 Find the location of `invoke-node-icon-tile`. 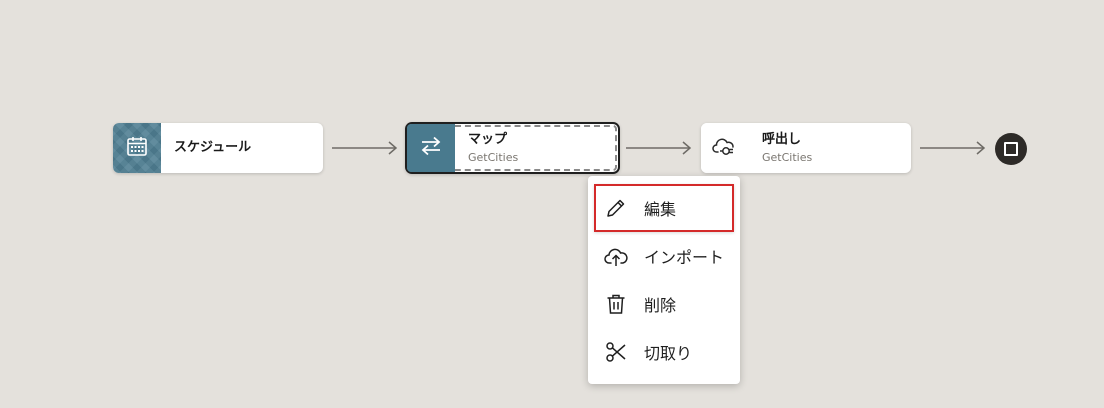

invoke-node-icon-tile is located at coordinates (725, 148).